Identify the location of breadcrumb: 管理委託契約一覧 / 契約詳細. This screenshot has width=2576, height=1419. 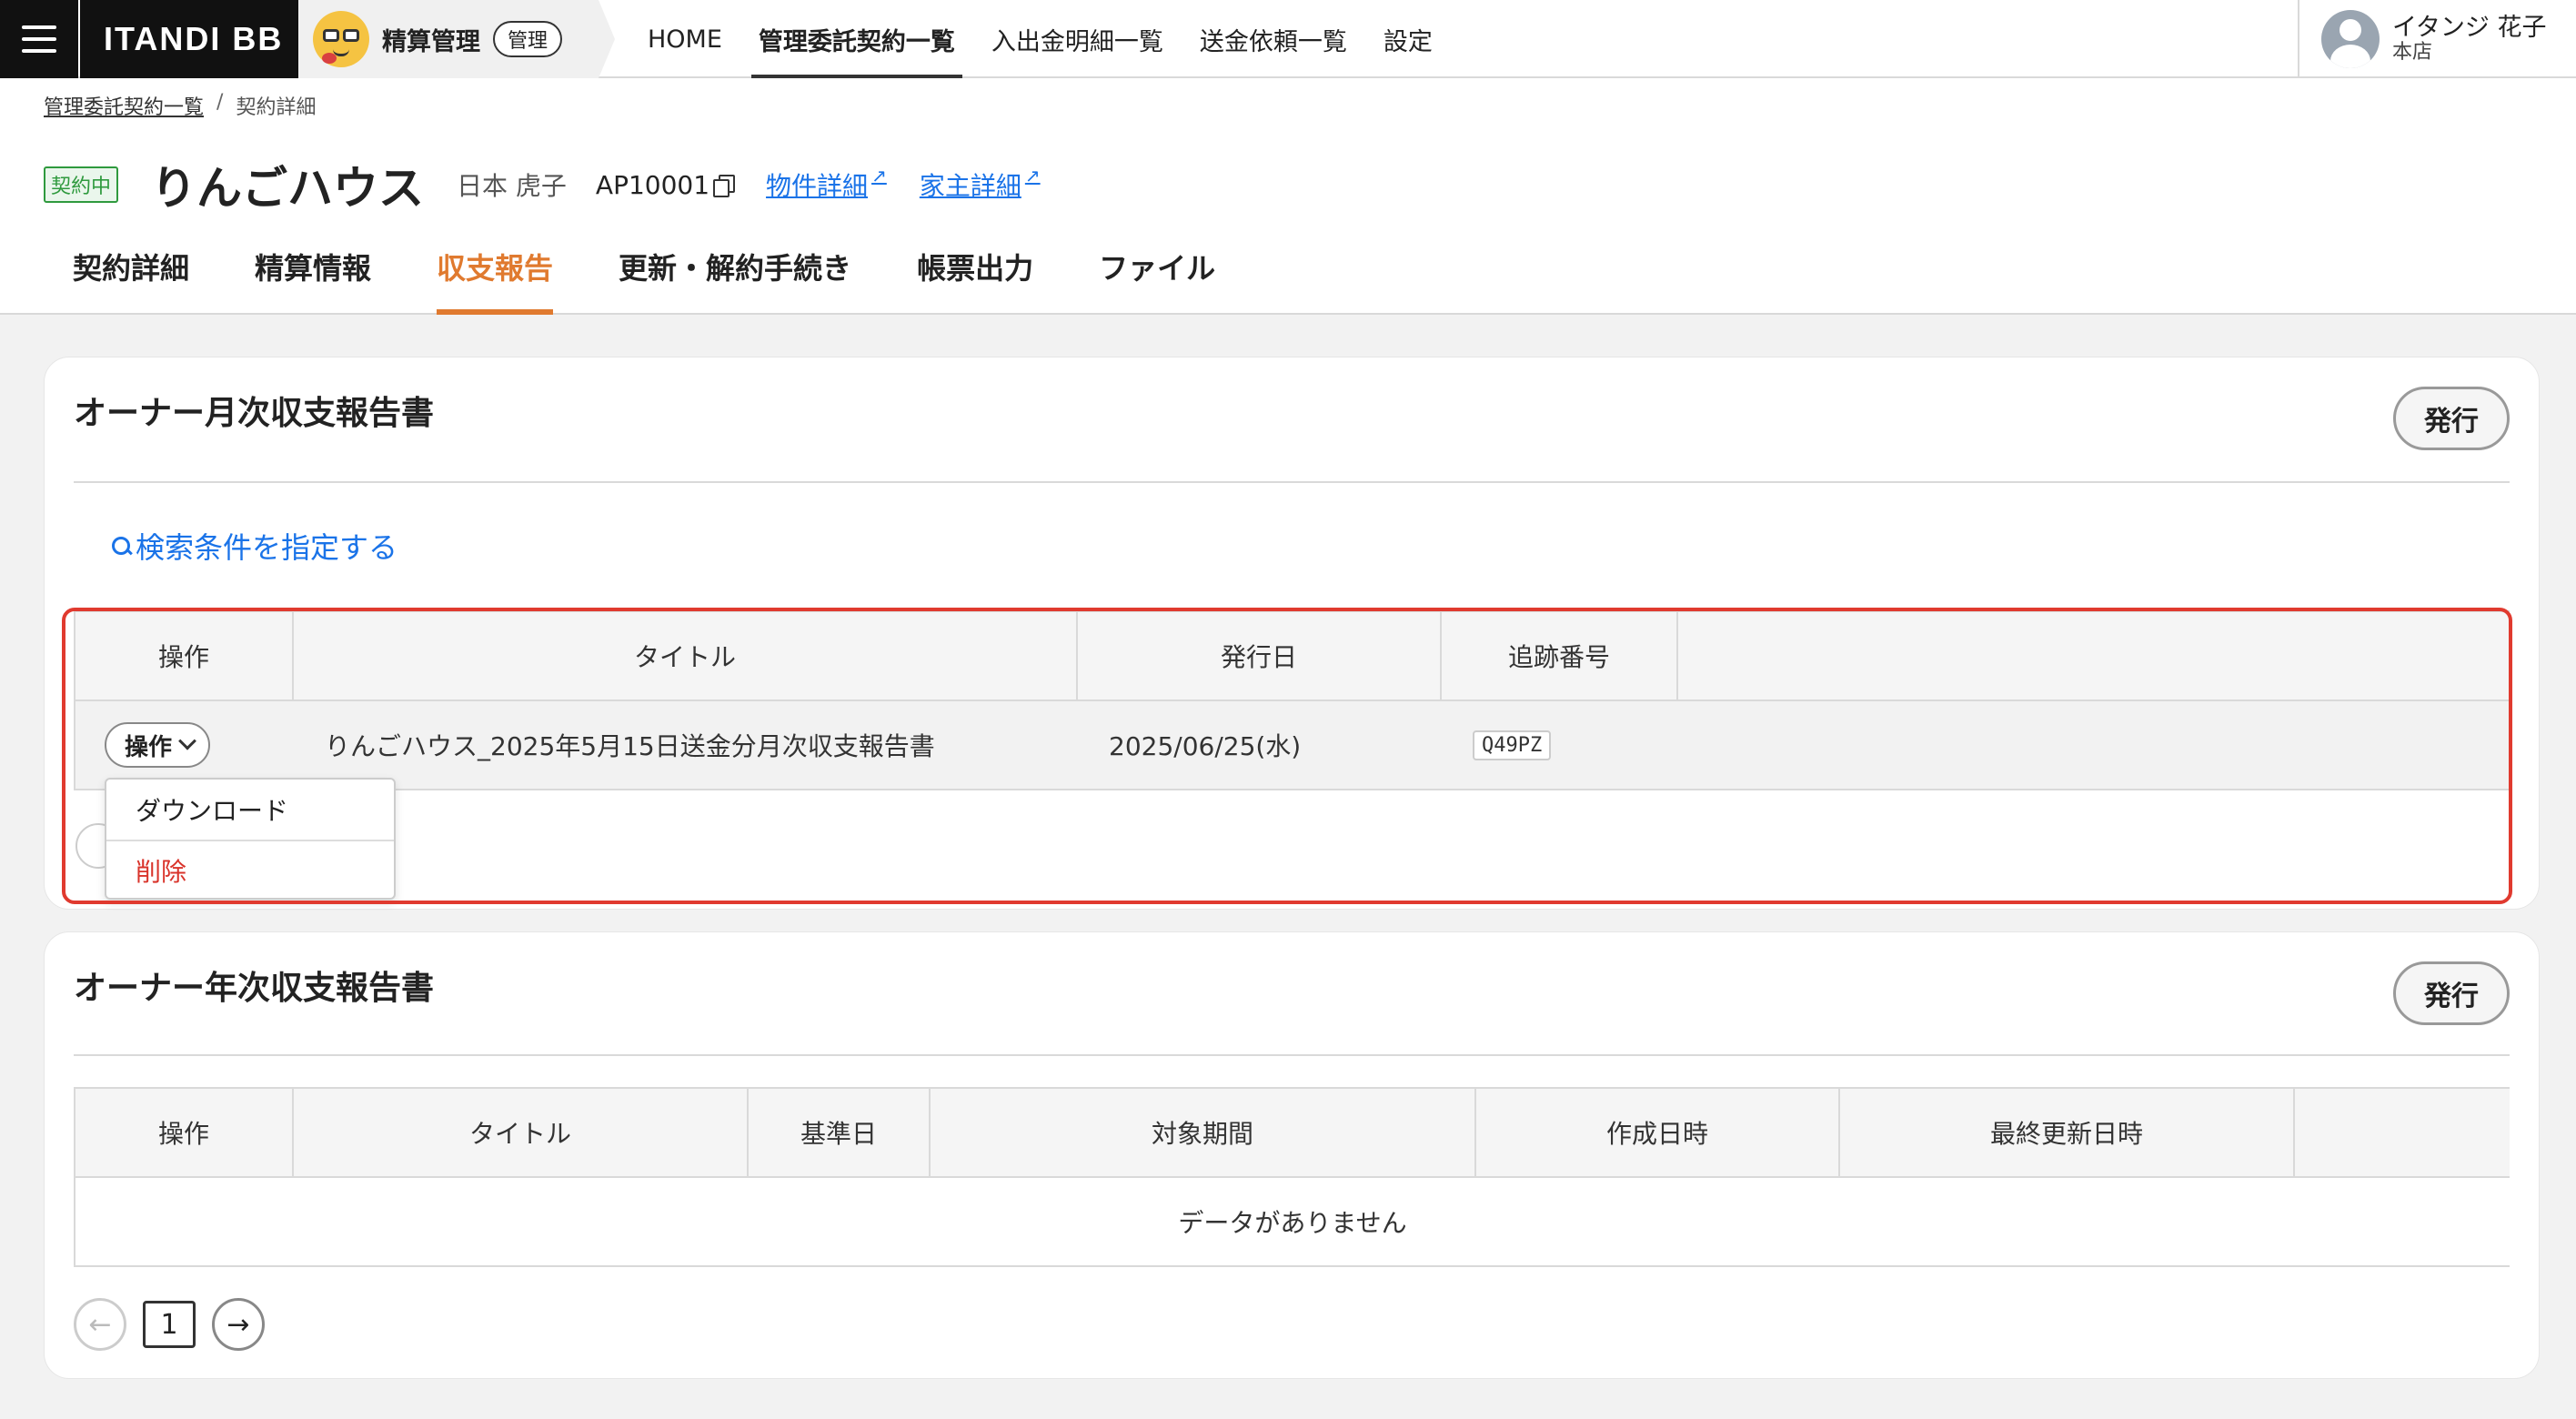
(180, 105).